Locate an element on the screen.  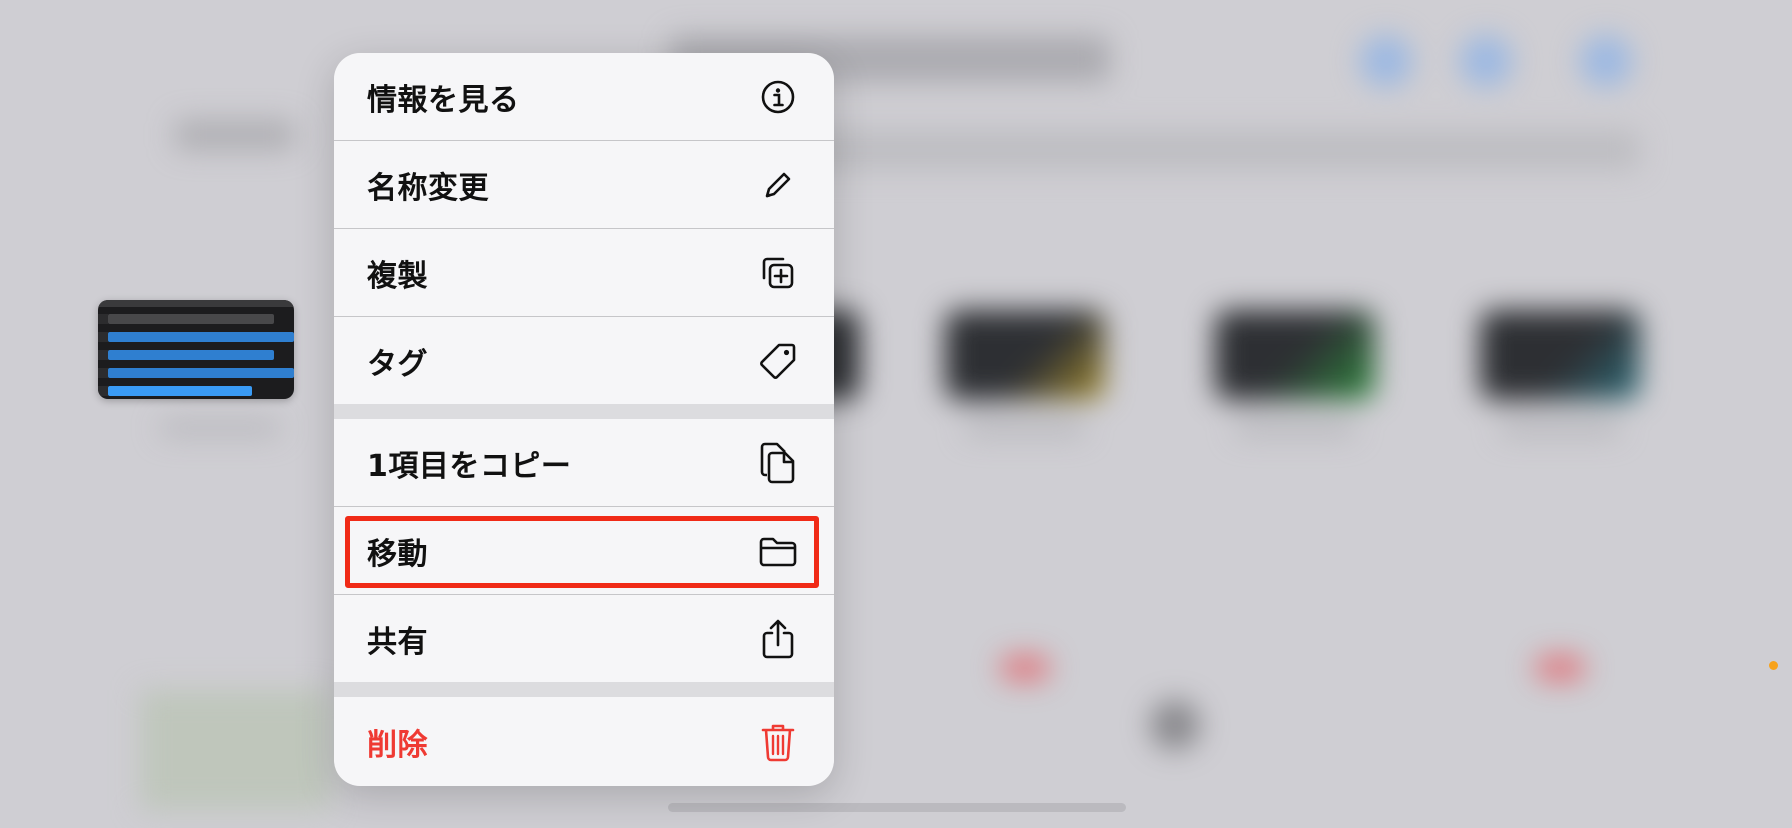
folder-icon is located at coordinates (778, 551).